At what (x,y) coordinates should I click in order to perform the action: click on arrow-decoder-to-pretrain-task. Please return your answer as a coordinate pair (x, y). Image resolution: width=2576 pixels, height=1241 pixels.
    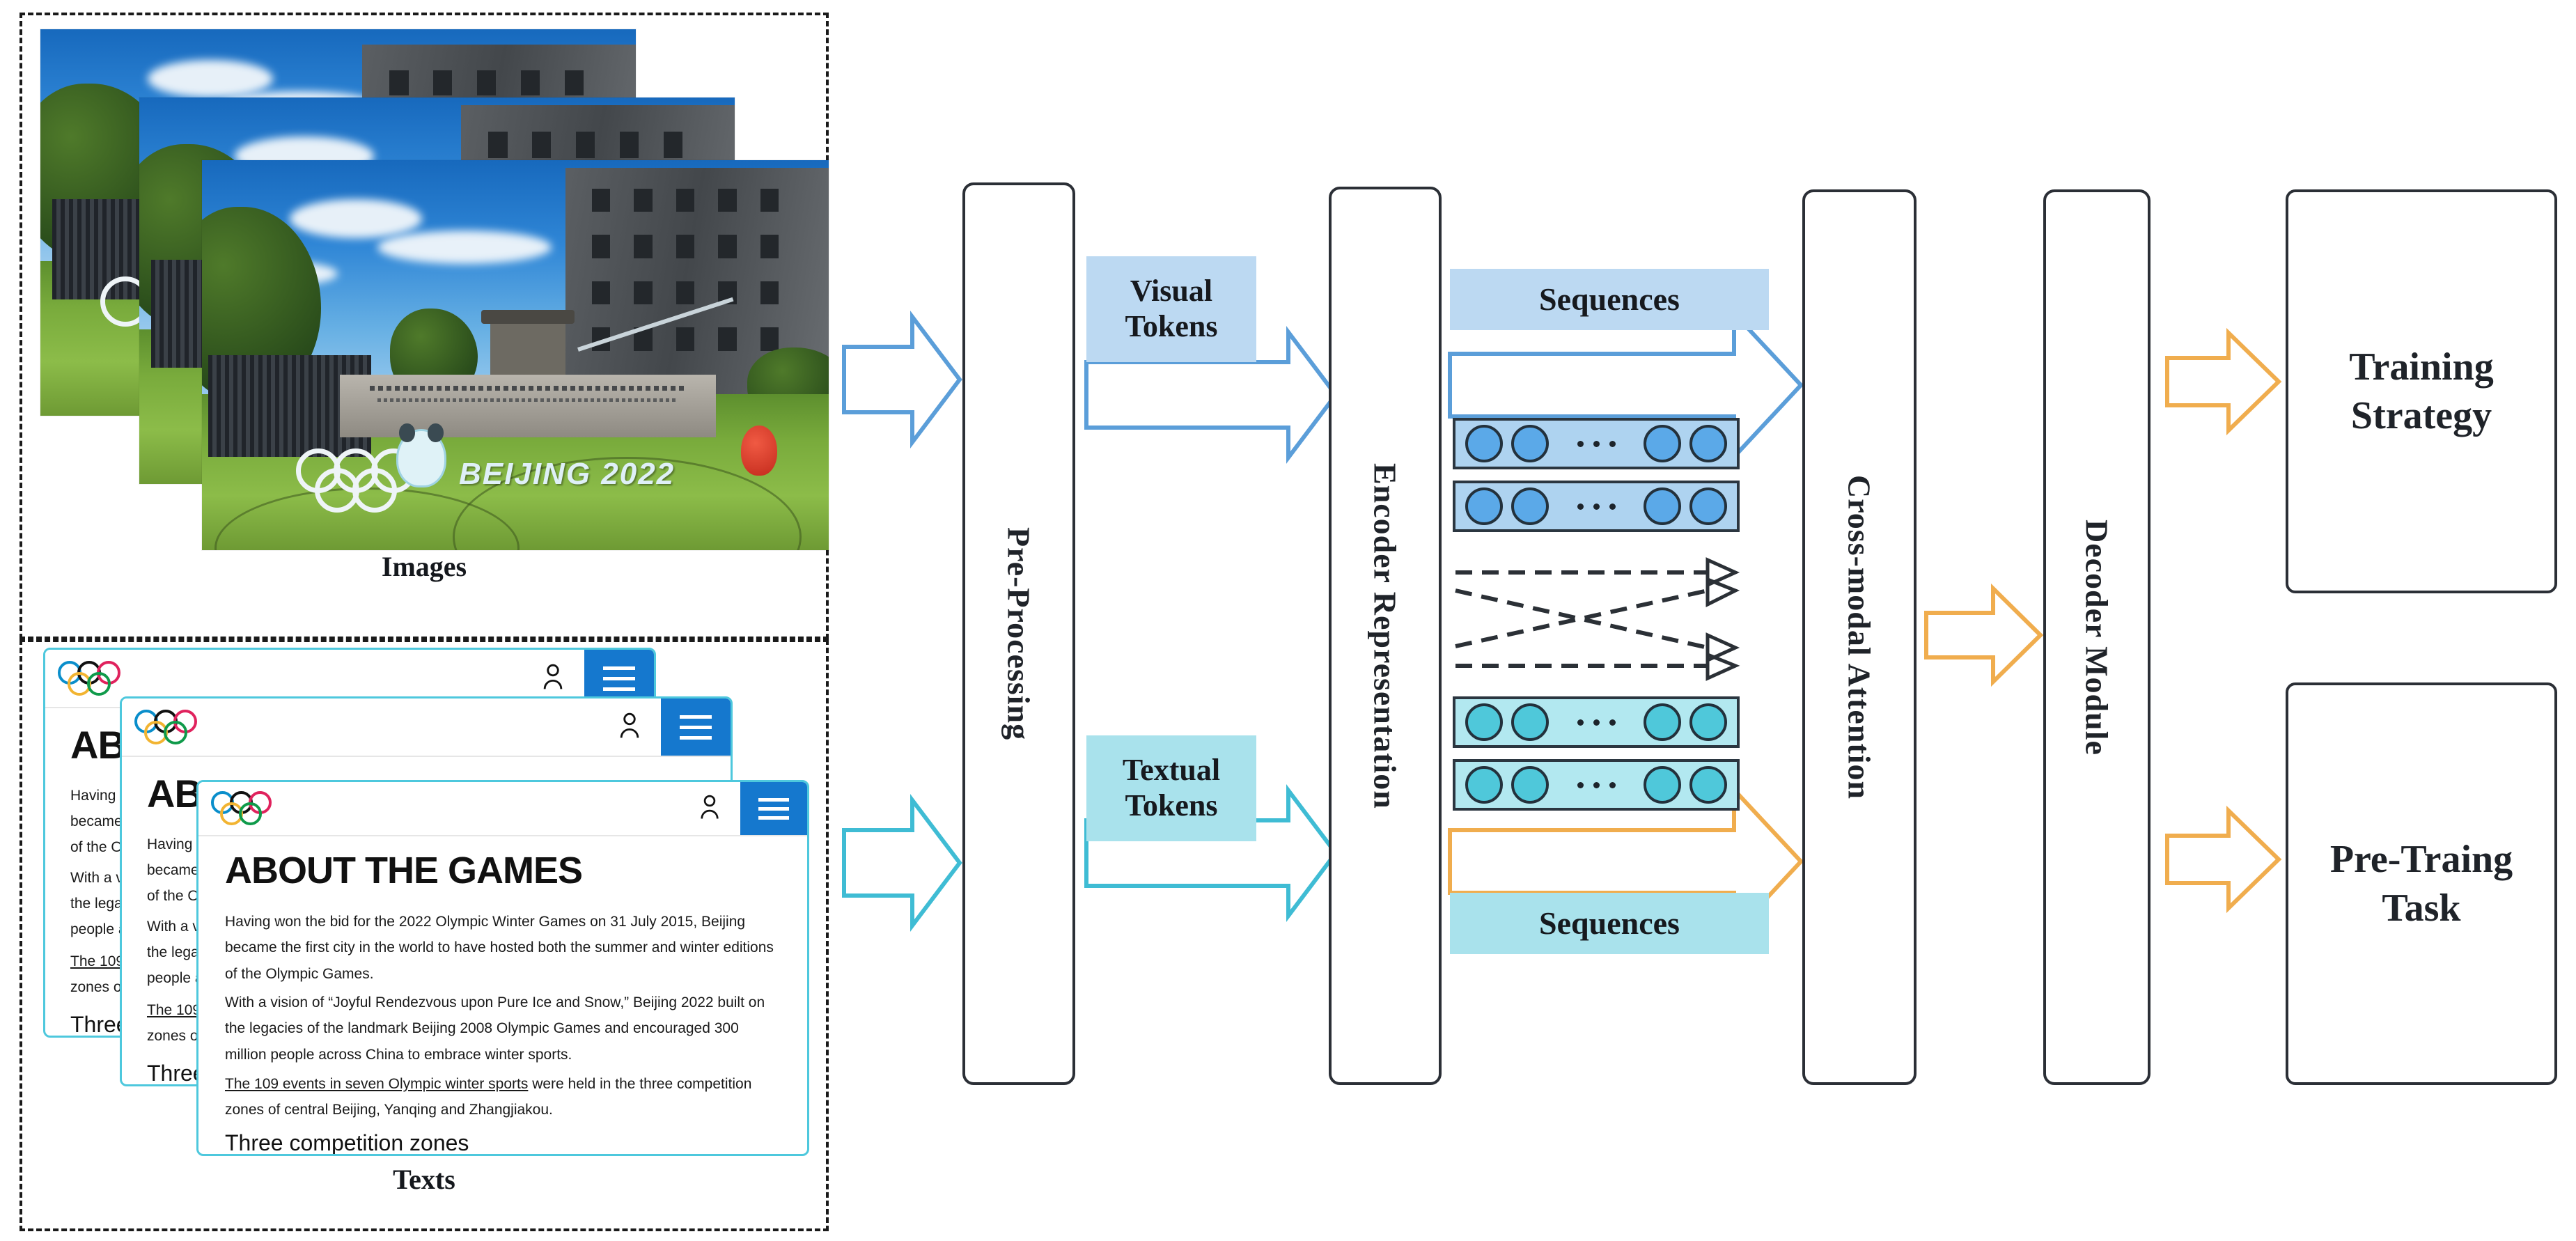
    Looking at the image, I should click on (2223, 859).